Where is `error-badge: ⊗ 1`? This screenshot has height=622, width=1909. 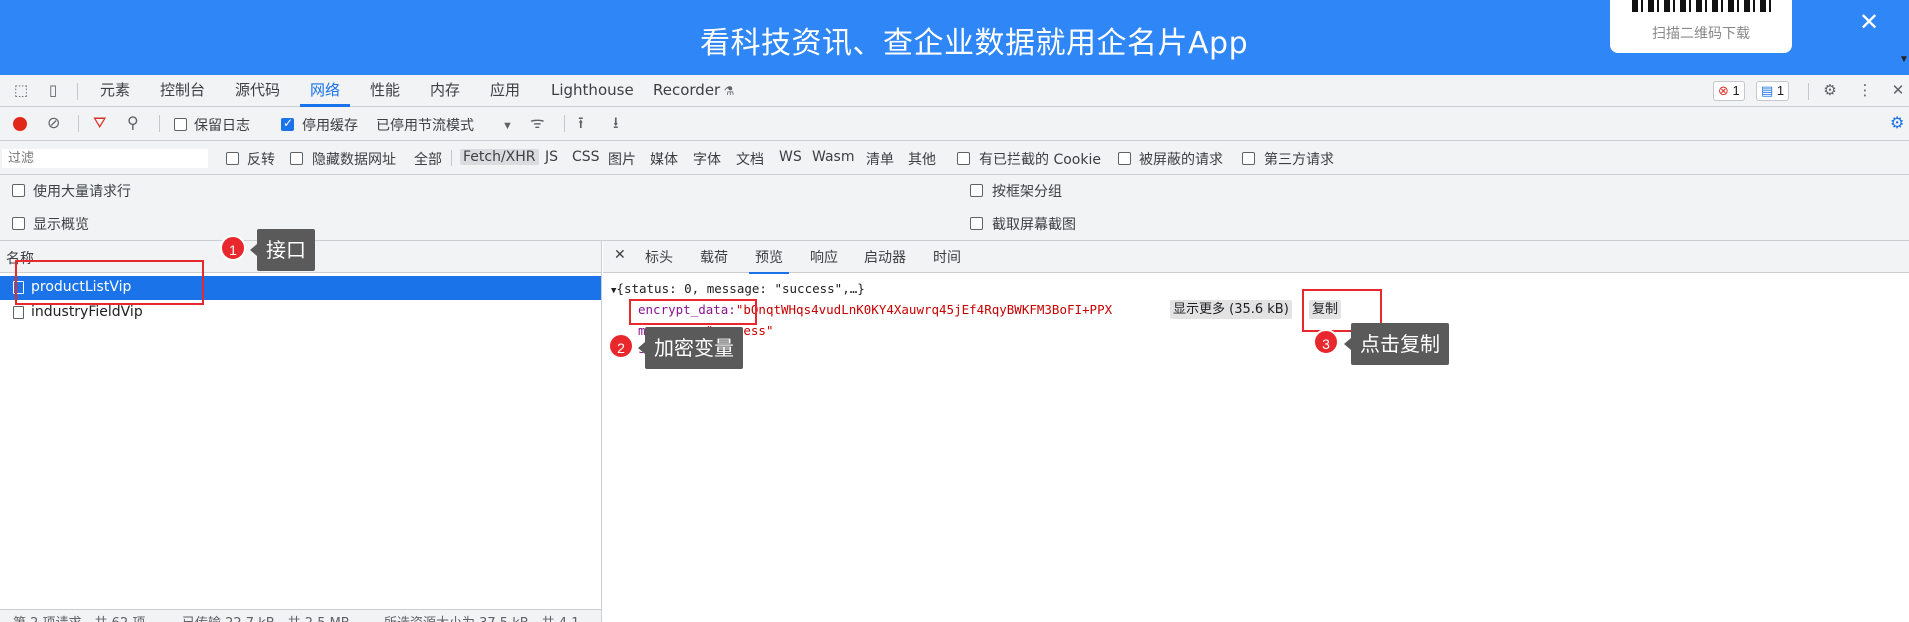
error-badge: ⊗ 1 is located at coordinates (1729, 91).